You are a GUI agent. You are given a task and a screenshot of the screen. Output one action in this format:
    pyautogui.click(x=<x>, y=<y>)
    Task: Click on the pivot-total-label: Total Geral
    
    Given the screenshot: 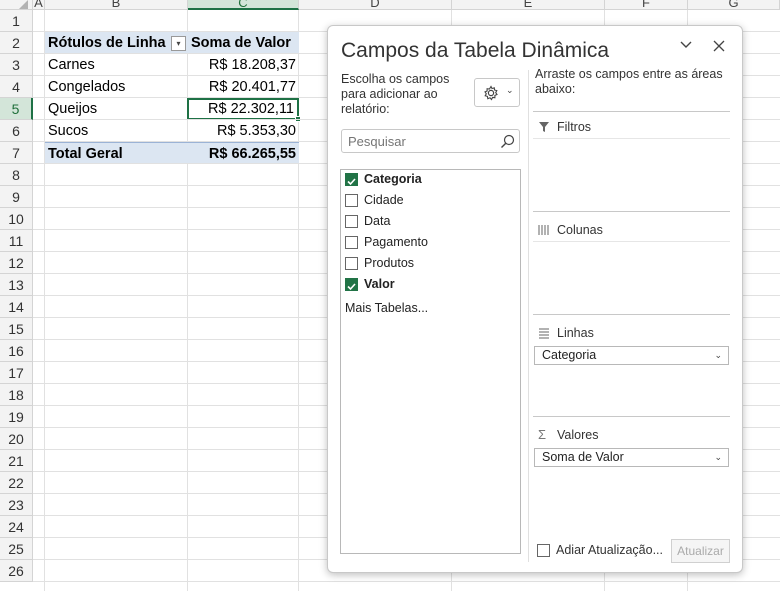 What is the action you would take?
    pyautogui.click(x=116, y=153)
    